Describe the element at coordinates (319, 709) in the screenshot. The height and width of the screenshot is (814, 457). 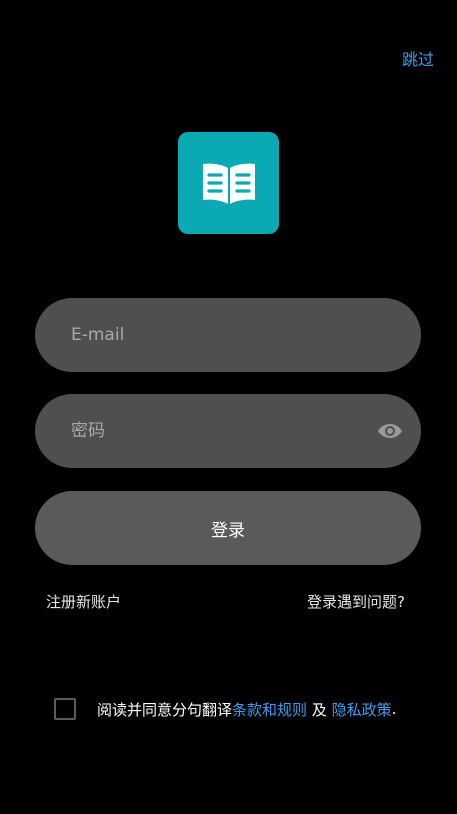
I see `agreement-and: 及` at that location.